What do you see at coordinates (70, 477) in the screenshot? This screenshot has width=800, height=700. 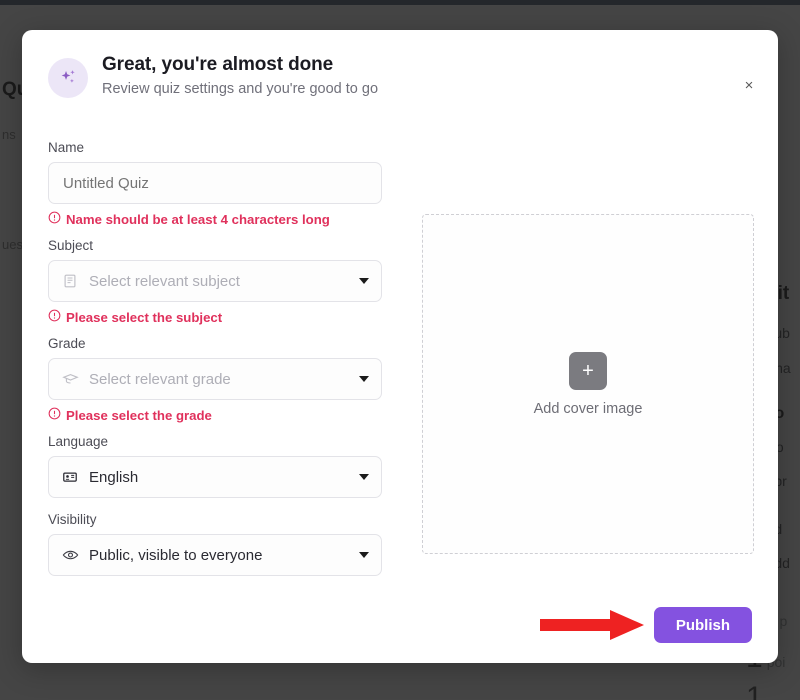 I see `id-card-icon` at bounding box center [70, 477].